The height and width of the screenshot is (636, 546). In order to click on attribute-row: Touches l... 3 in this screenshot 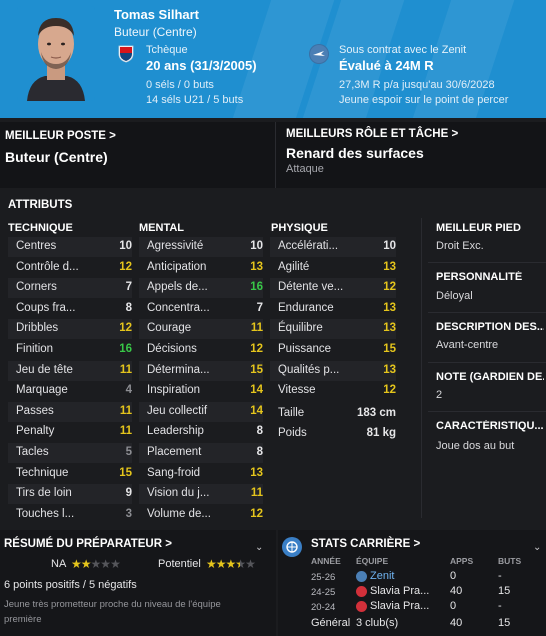, I will do `click(70, 515)`.